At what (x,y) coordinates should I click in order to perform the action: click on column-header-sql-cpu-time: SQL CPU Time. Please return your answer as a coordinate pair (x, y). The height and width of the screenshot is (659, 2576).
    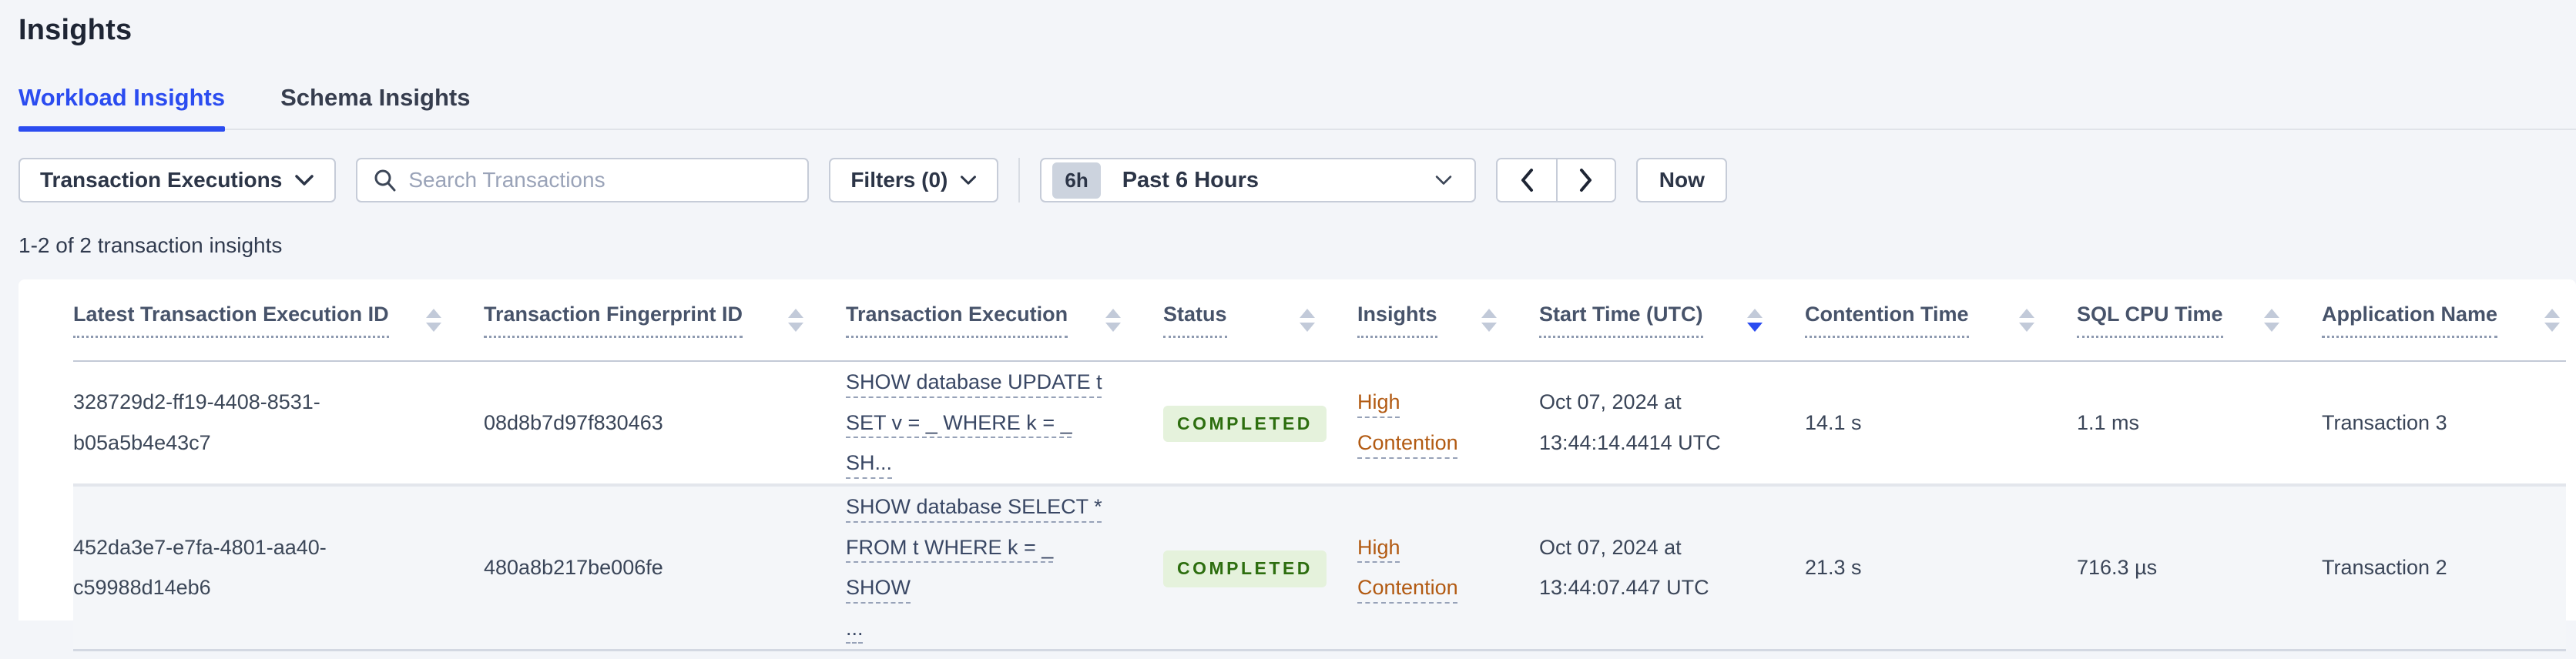
    Looking at the image, I should click on (2199, 320).